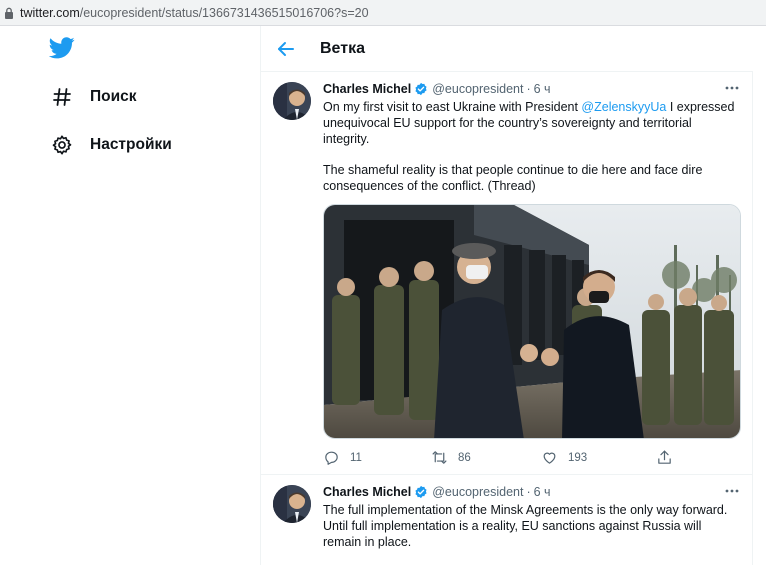  What do you see at coordinates (507, 49) in the screenshot?
I see `thread-header: Ветка` at bounding box center [507, 49].